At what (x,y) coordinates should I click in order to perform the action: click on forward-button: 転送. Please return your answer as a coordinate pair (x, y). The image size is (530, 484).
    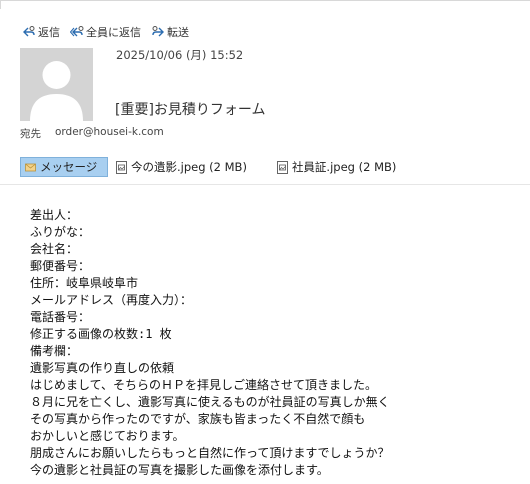
    Looking at the image, I should click on (170, 32).